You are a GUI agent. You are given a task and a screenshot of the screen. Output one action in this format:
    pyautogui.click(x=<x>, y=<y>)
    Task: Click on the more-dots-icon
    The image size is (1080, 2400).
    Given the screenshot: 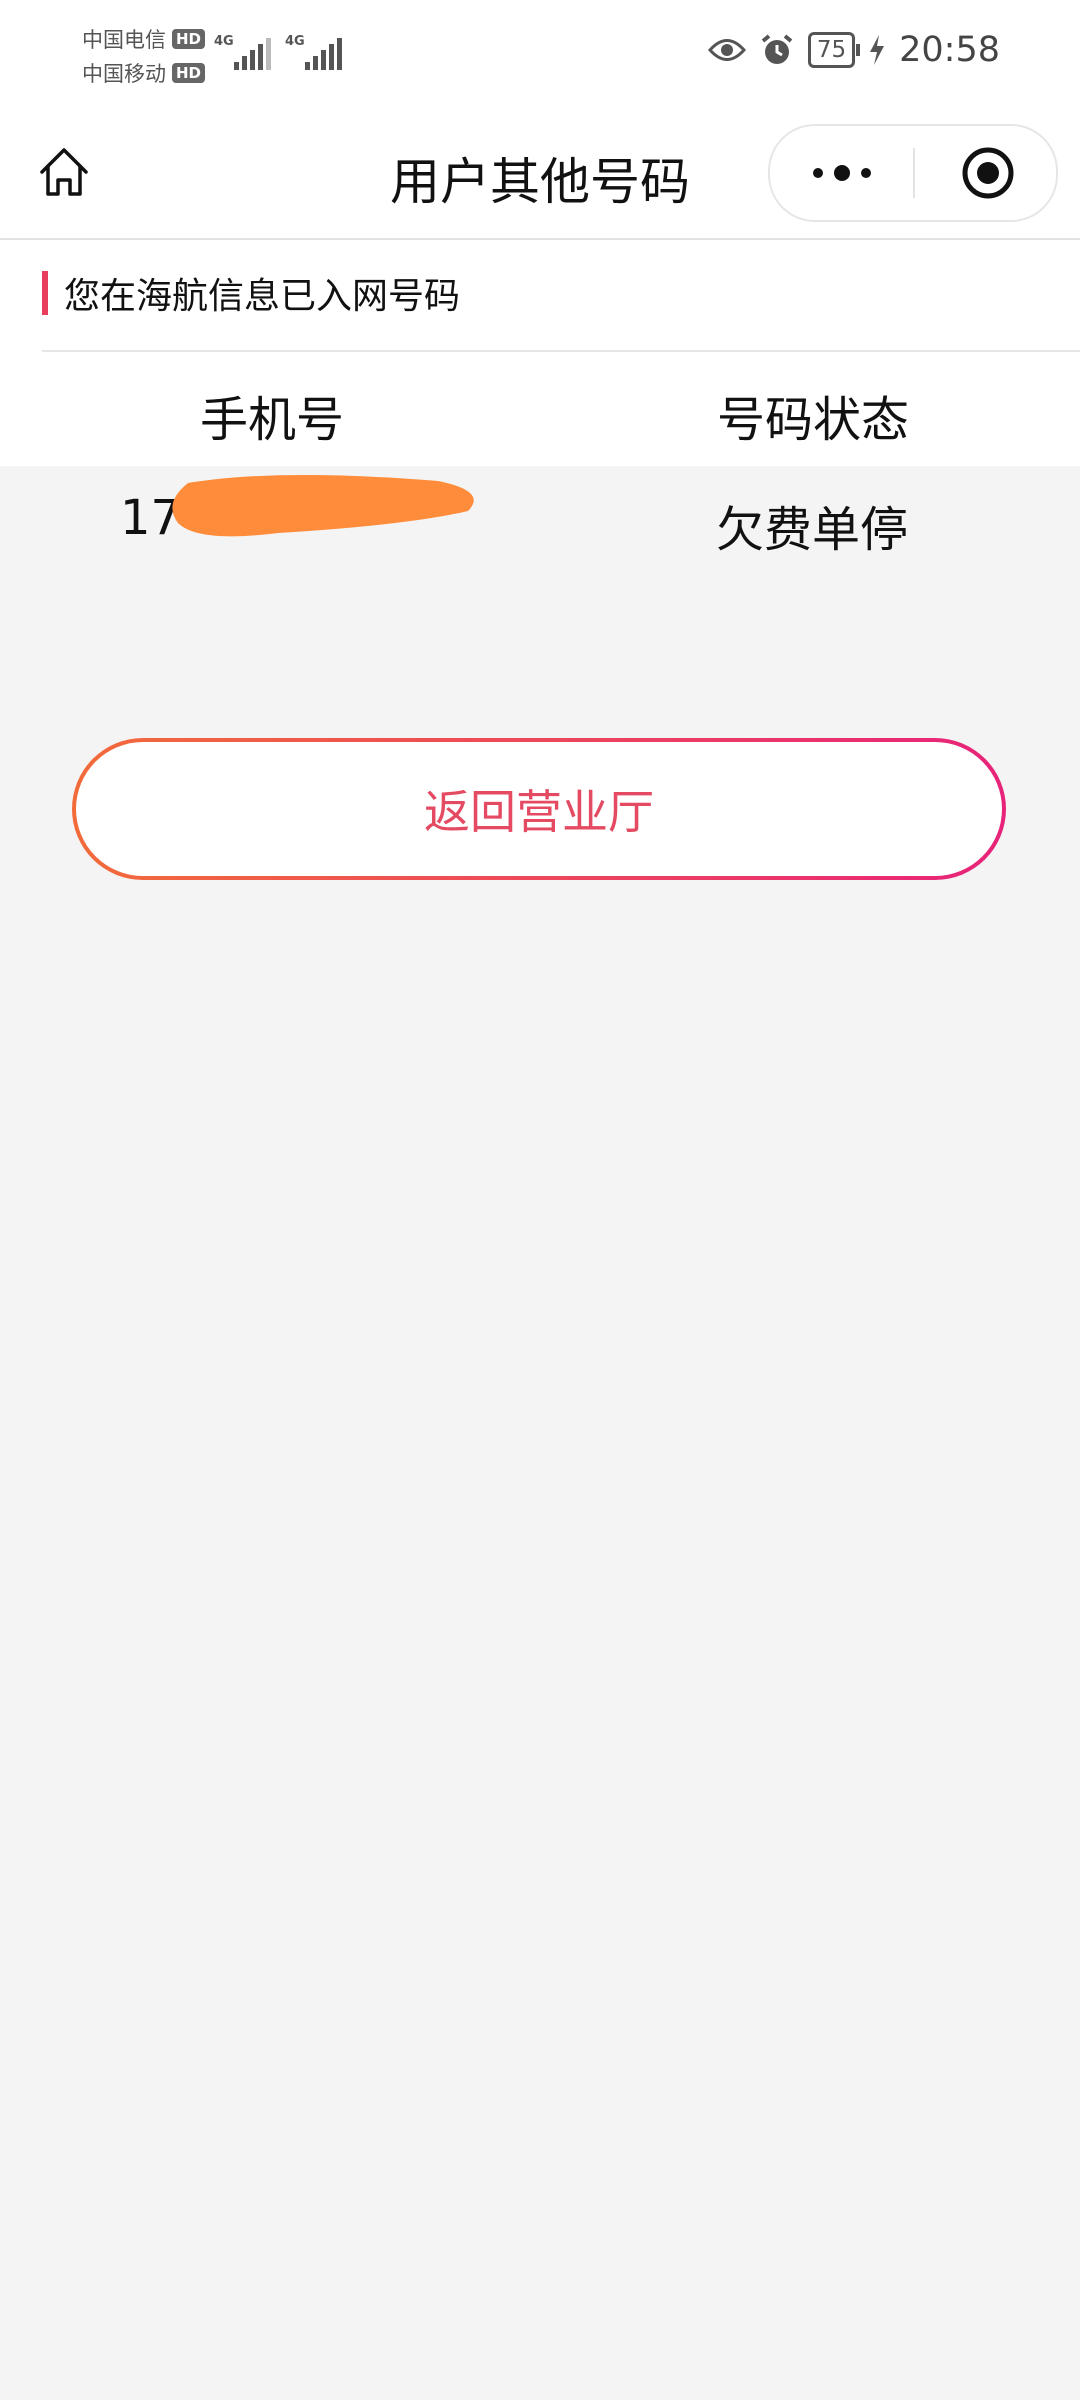 What is the action you would take?
    pyautogui.click(x=842, y=173)
    